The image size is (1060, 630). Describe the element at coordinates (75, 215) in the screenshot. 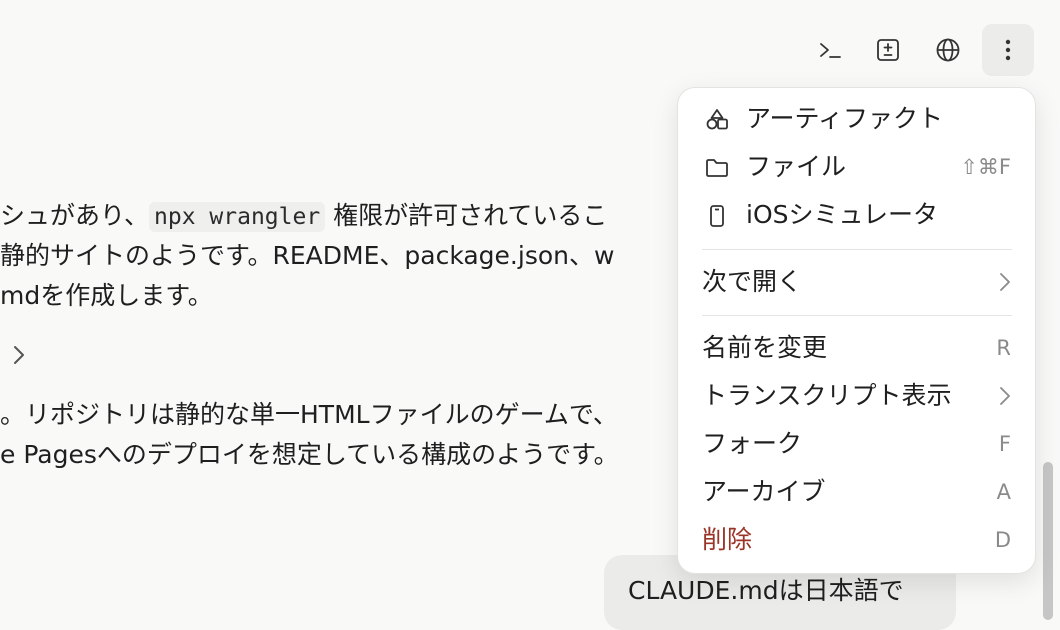

I see `message-text: シュがあり、` at that location.